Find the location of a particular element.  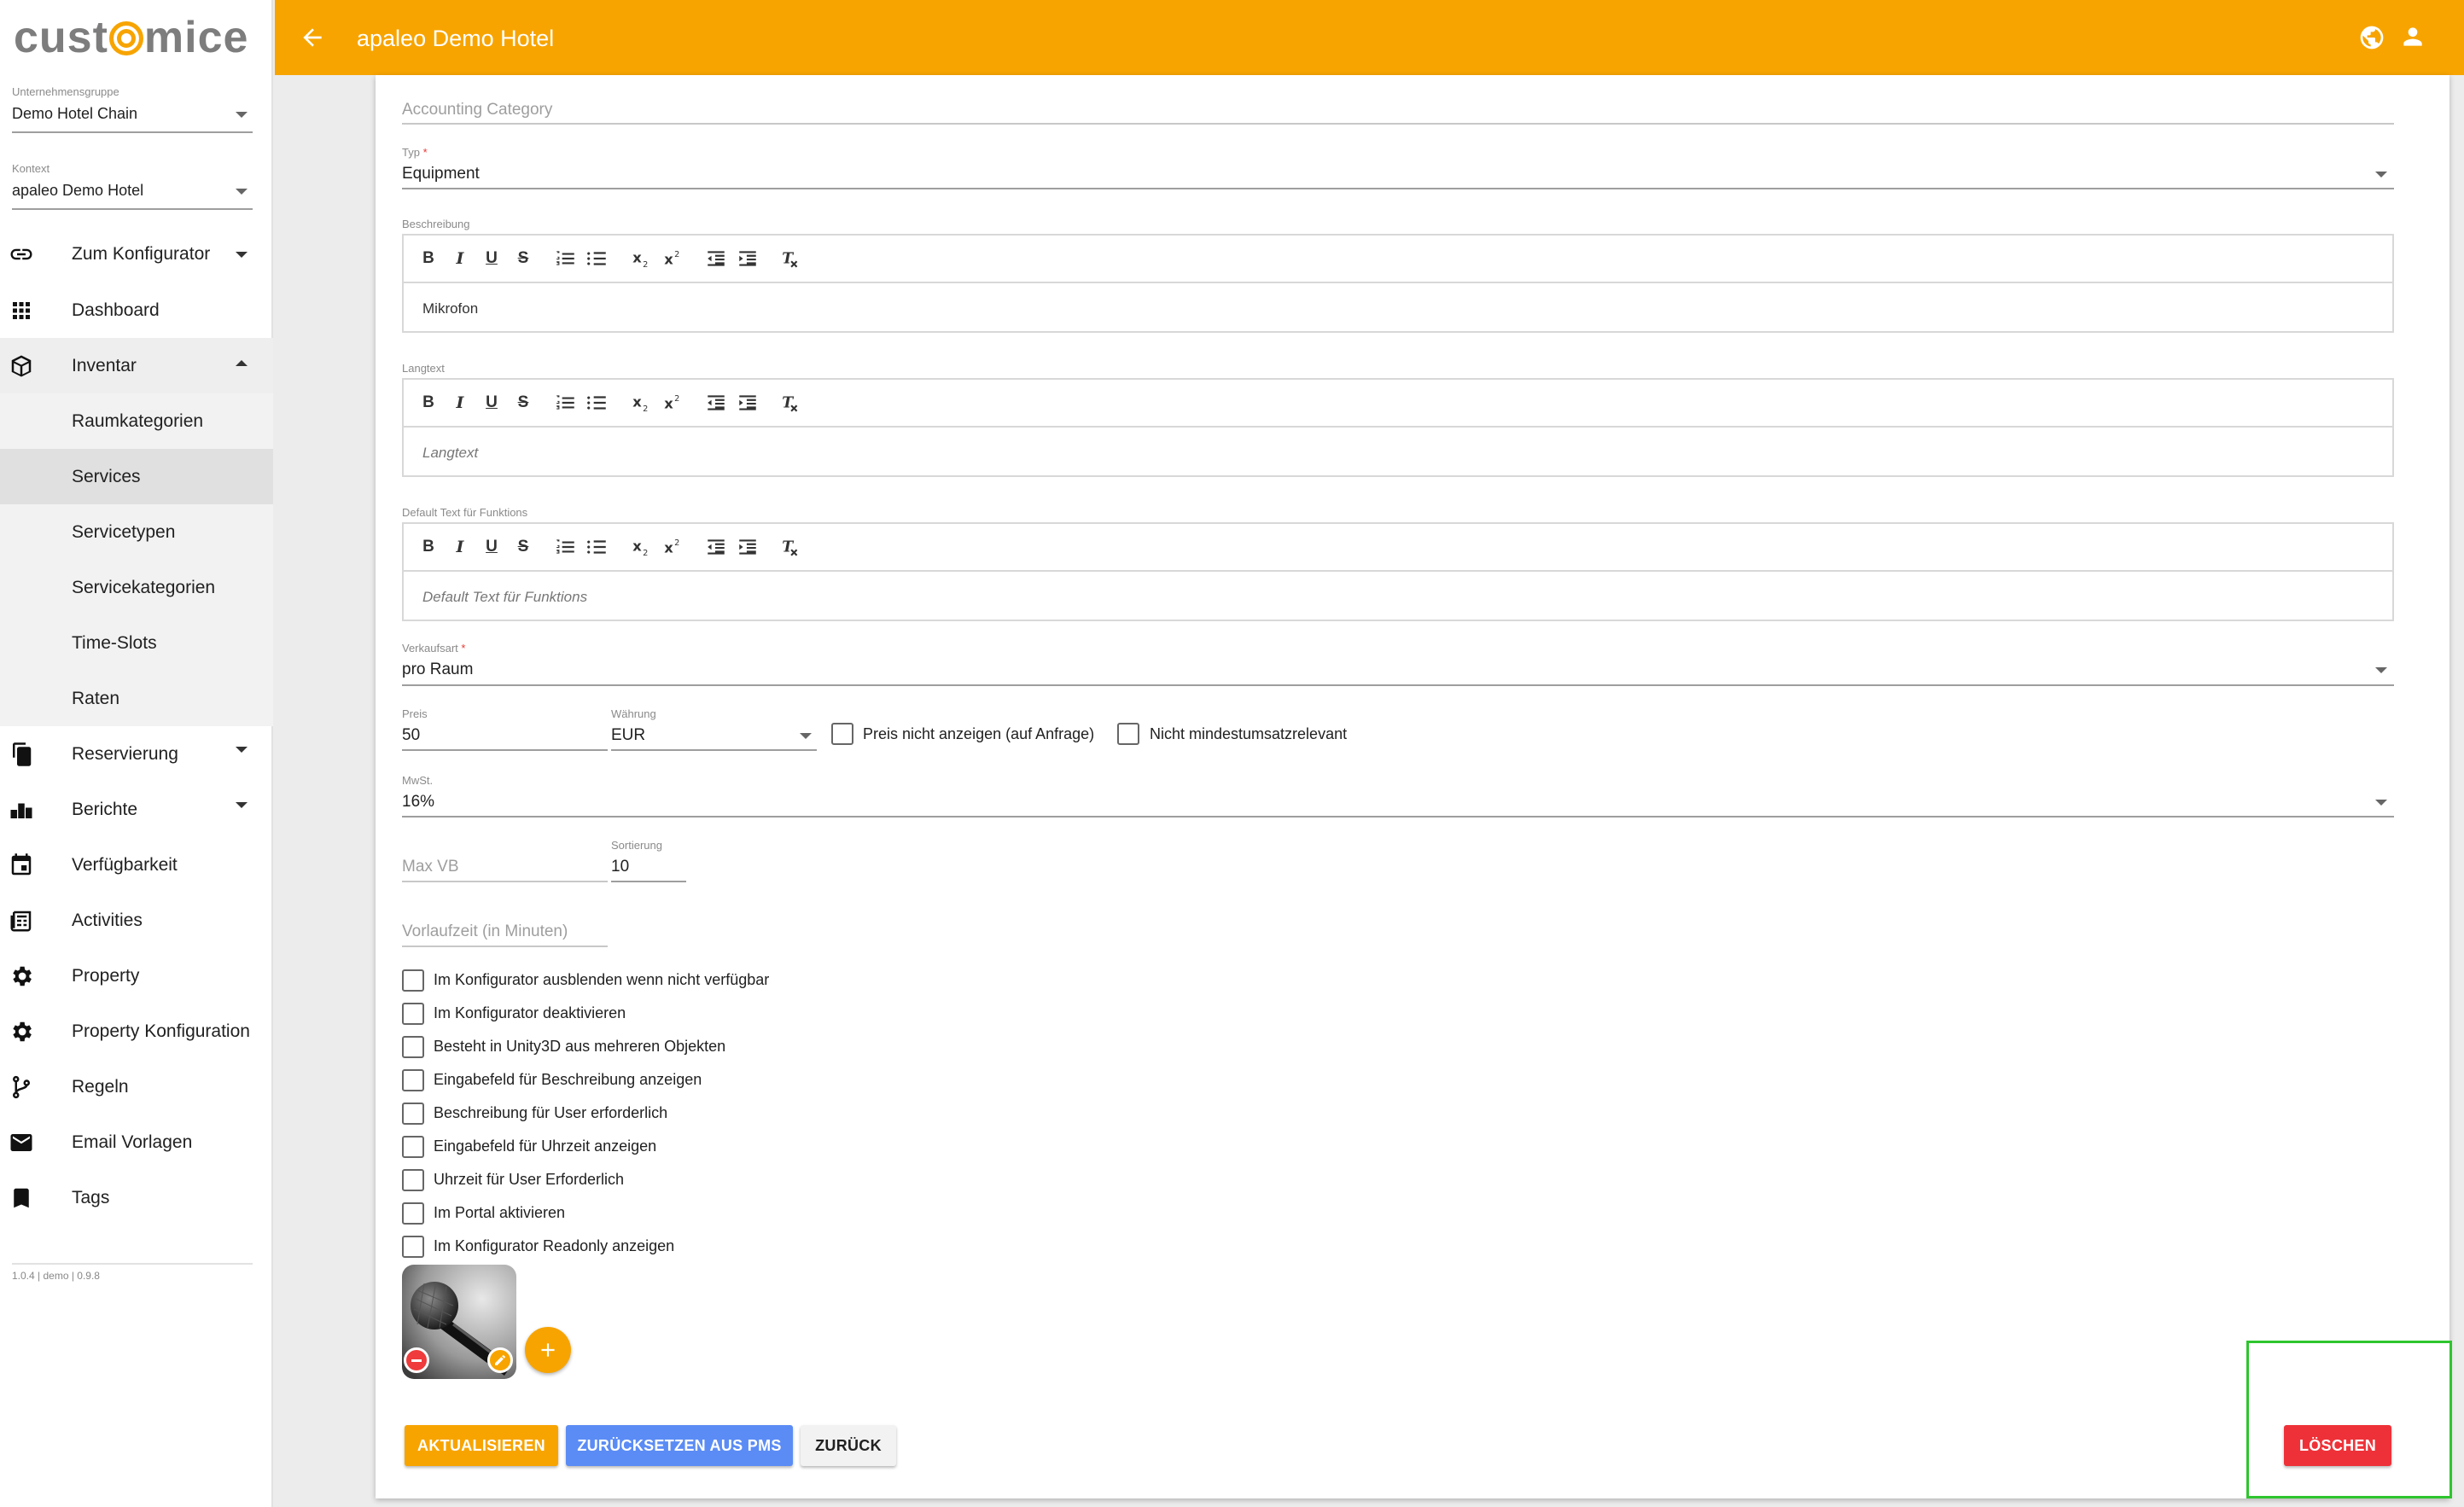

beschreibung-content: Mikrofon is located at coordinates (450, 308).